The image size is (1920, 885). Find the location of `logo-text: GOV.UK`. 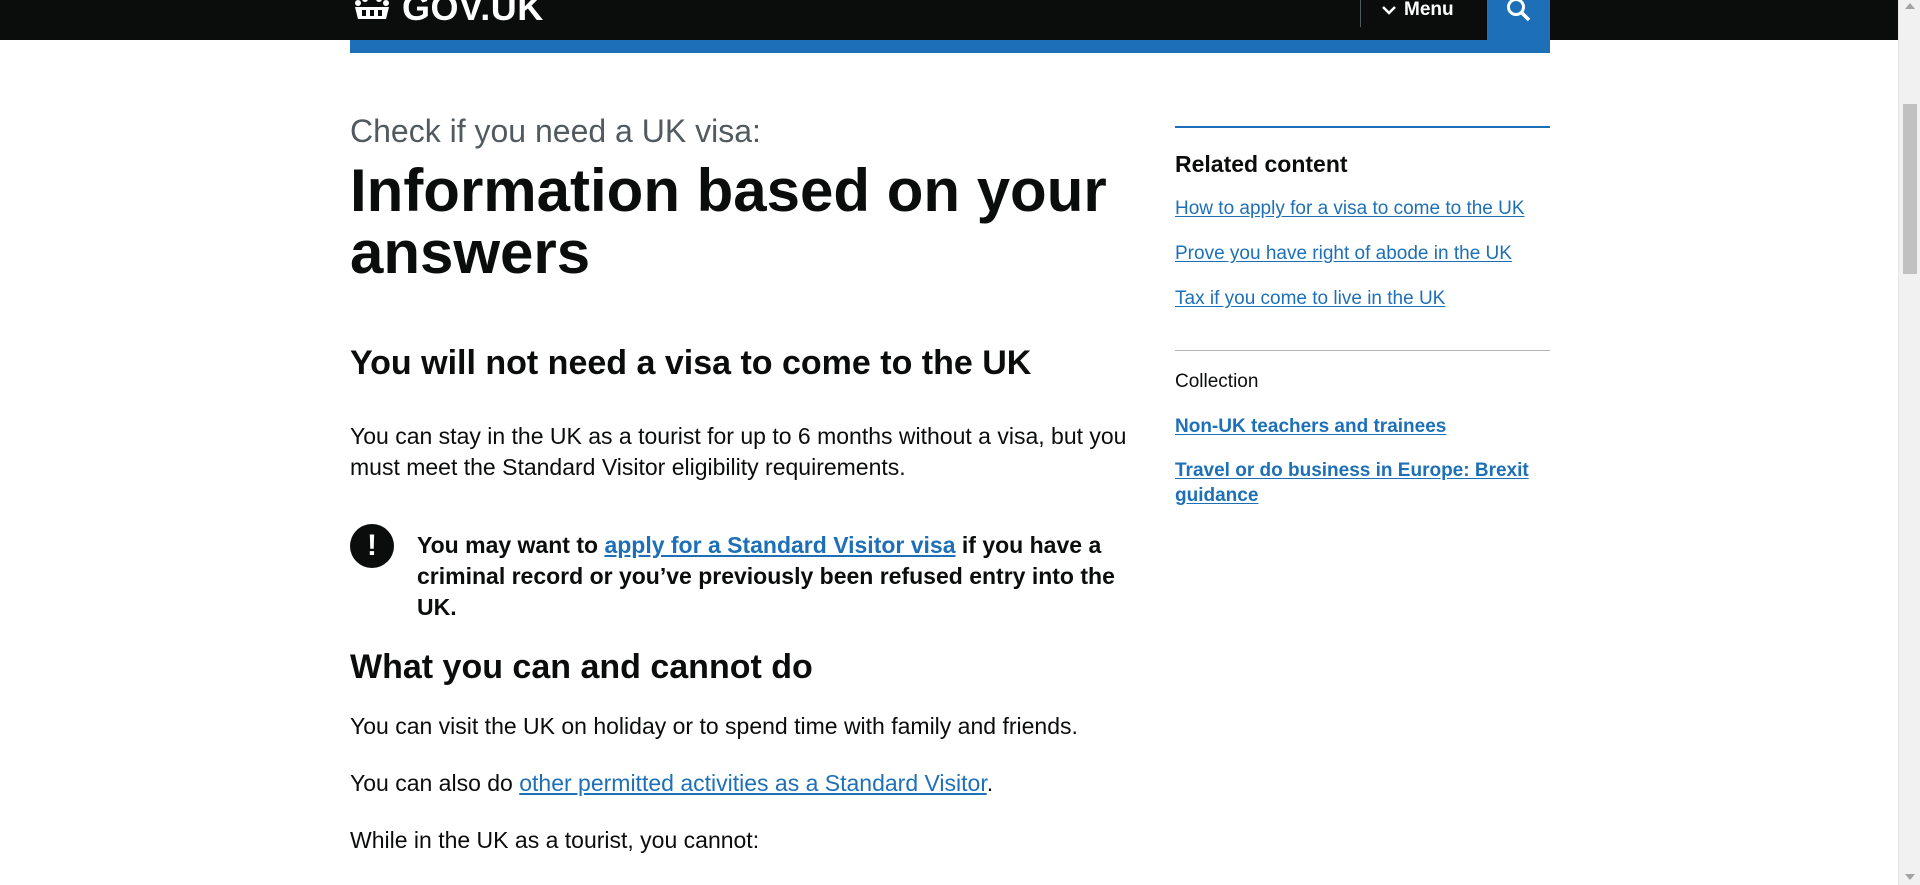

logo-text: GOV.UK is located at coordinates (473, 14).